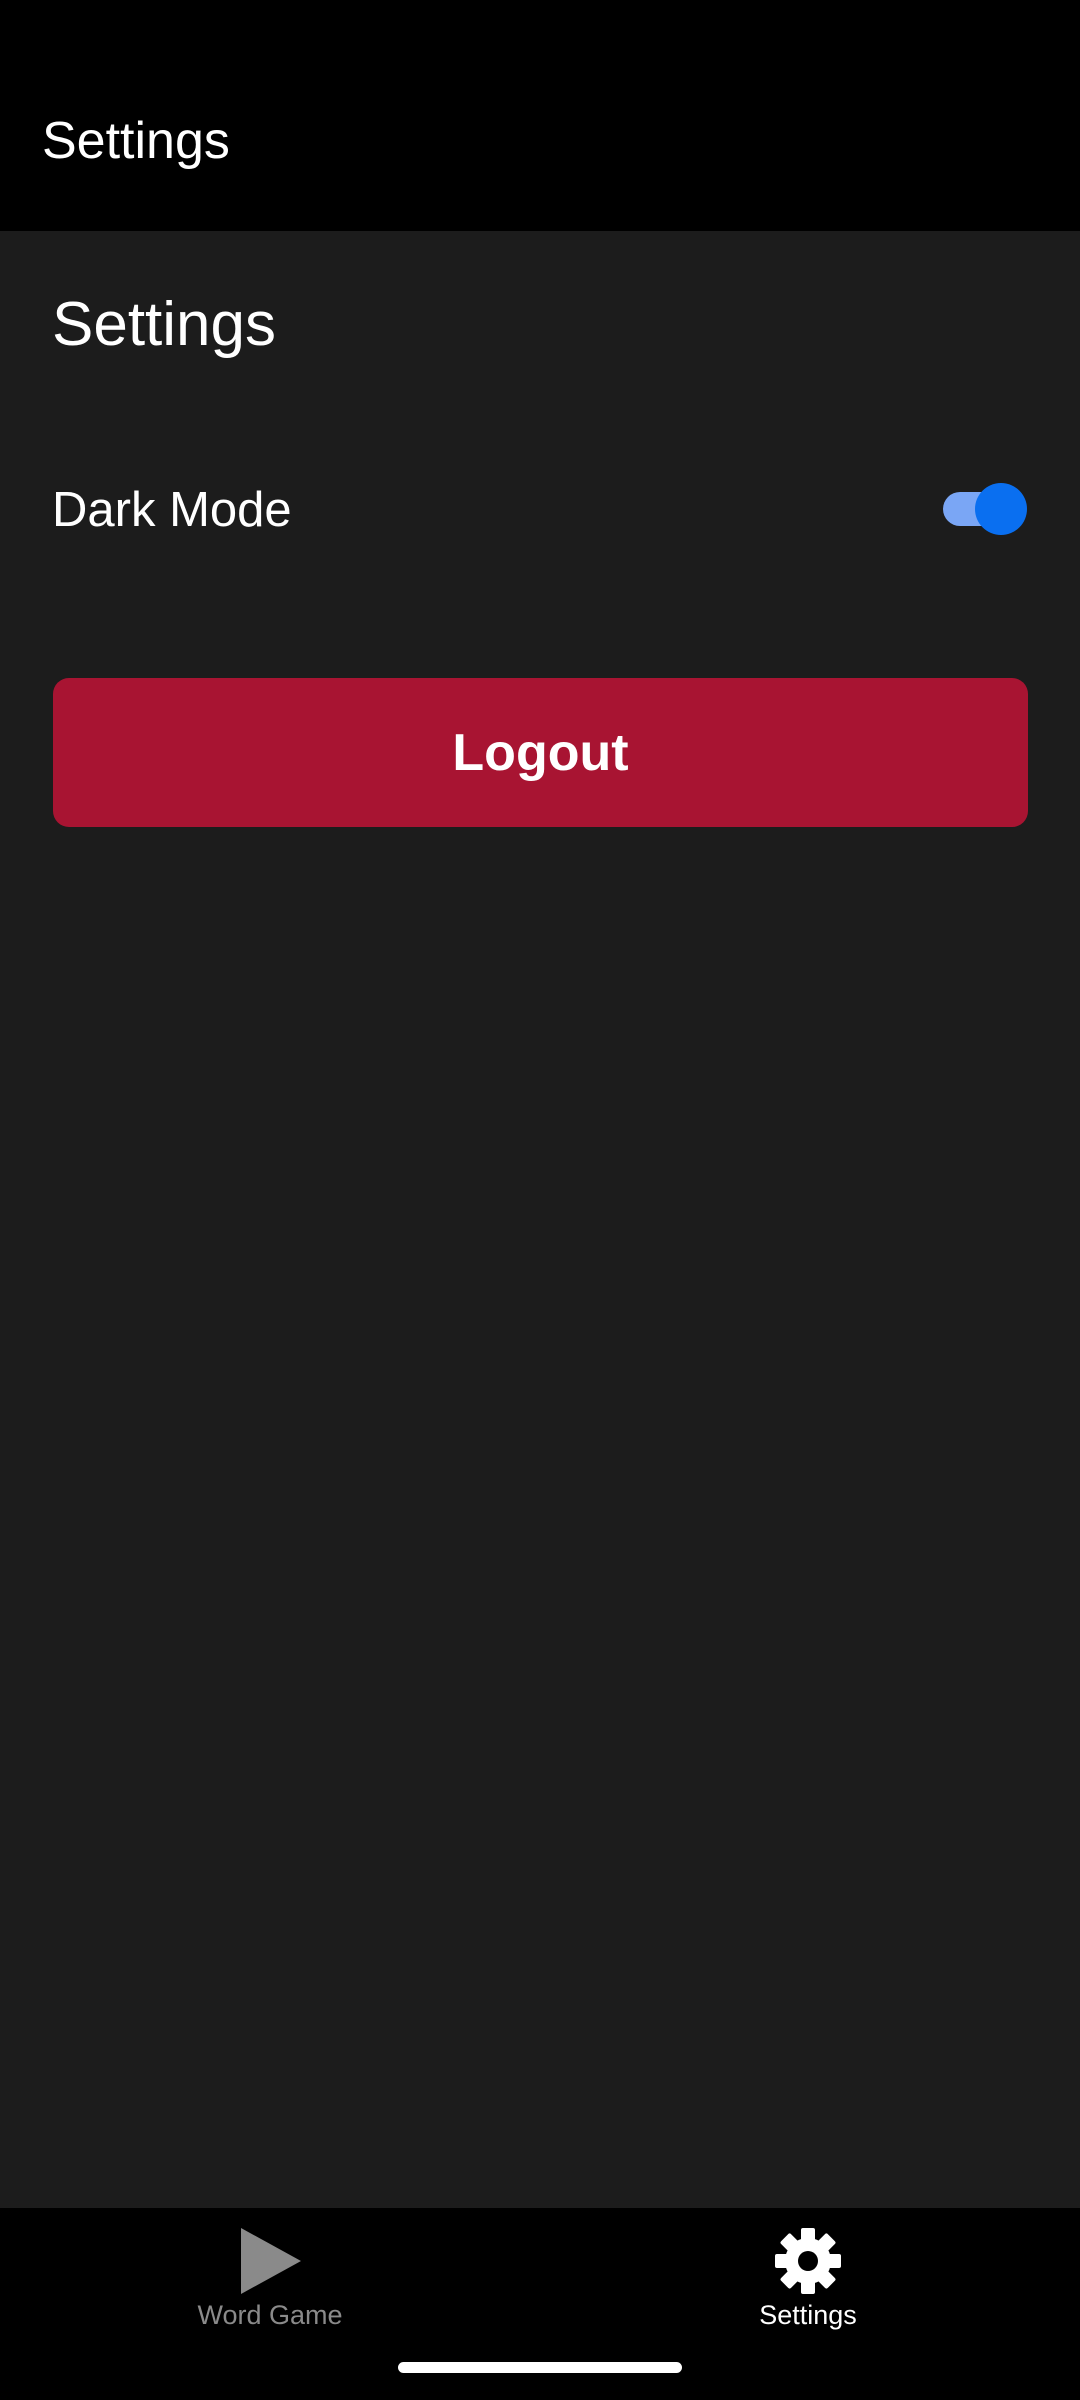  I want to click on toggle-thumb, so click(1001, 509).